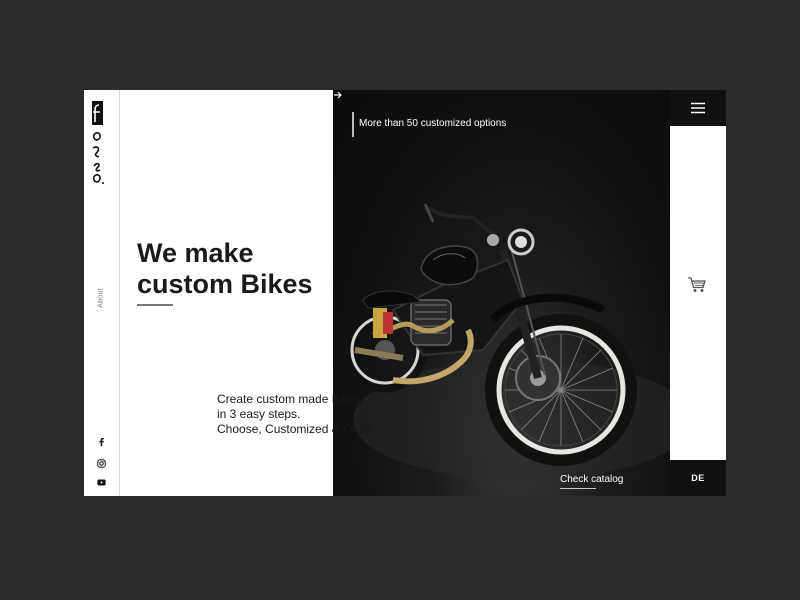 The width and height of the screenshot is (800, 600). Describe the element at coordinates (155, 305) in the screenshot. I see `headline-underline` at that location.